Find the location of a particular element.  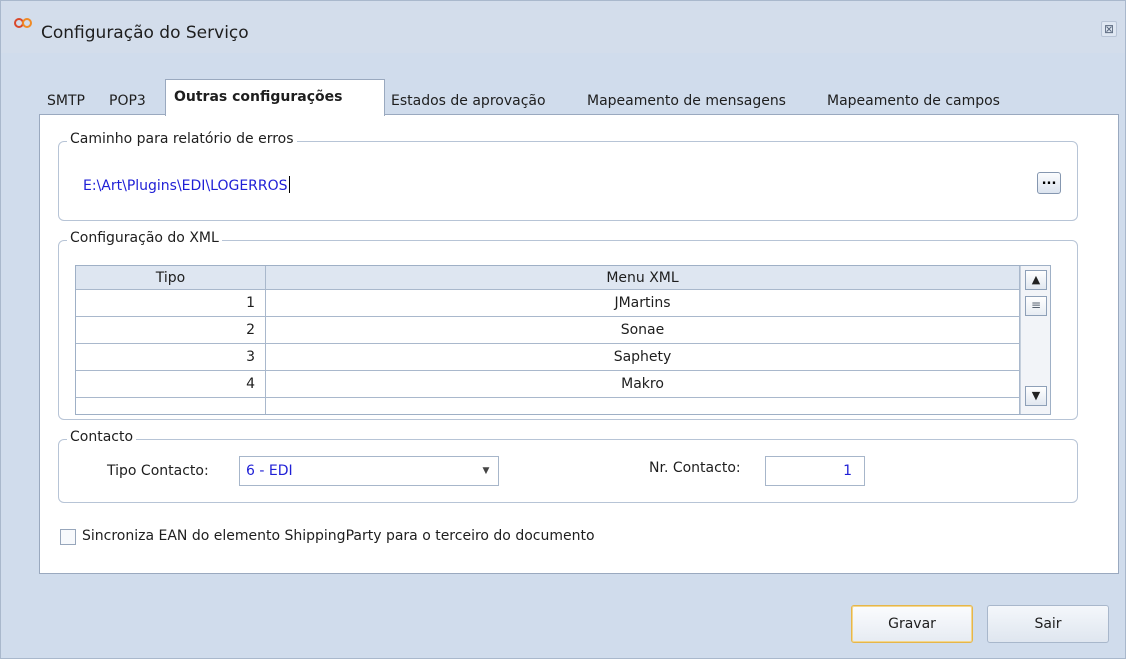

tab-mapeamento-mensagens: Mapeamento de mensagens is located at coordinates (686, 101).